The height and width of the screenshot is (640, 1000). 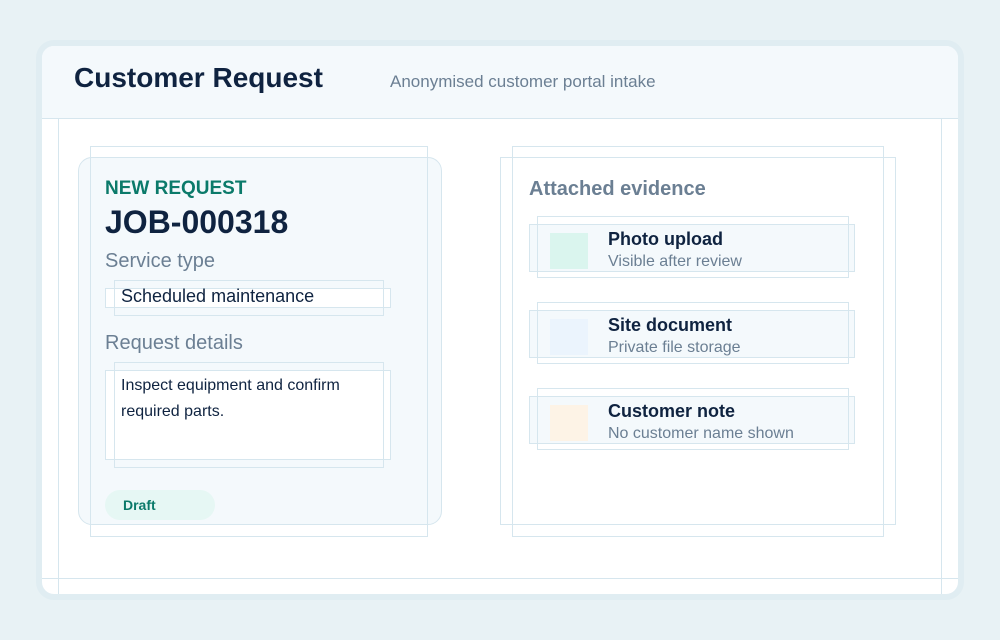 I want to click on evidence-item-title: Photo upload, so click(x=665, y=239).